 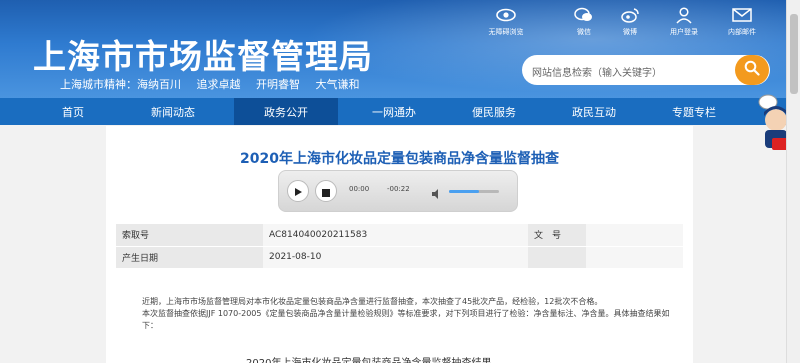 What do you see at coordinates (399, 159) in the screenshot?
I see `article-title: 2020年上海市化妆品定量包装商品净含量监督抽查` at bounding box center [399, 159].